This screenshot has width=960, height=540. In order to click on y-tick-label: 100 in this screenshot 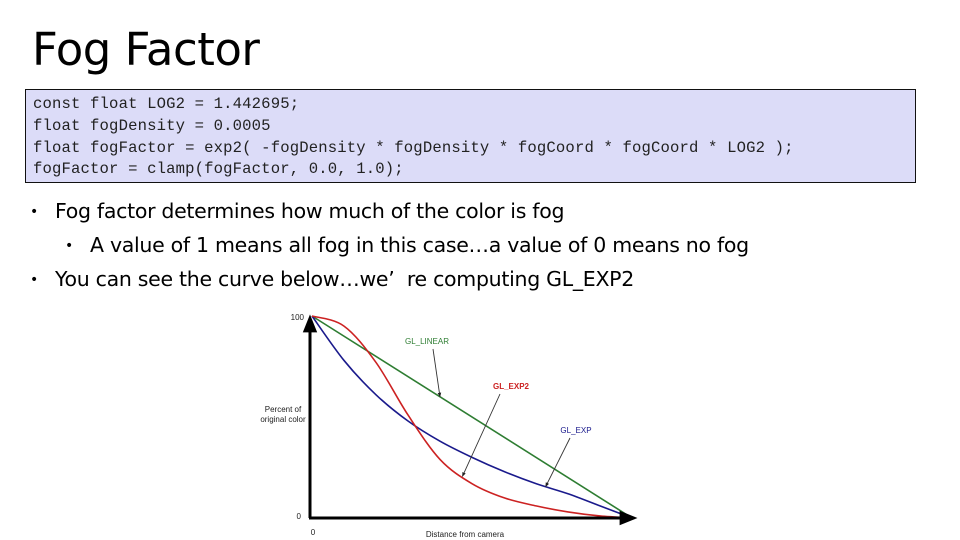, I will do `click(298, 317)`.